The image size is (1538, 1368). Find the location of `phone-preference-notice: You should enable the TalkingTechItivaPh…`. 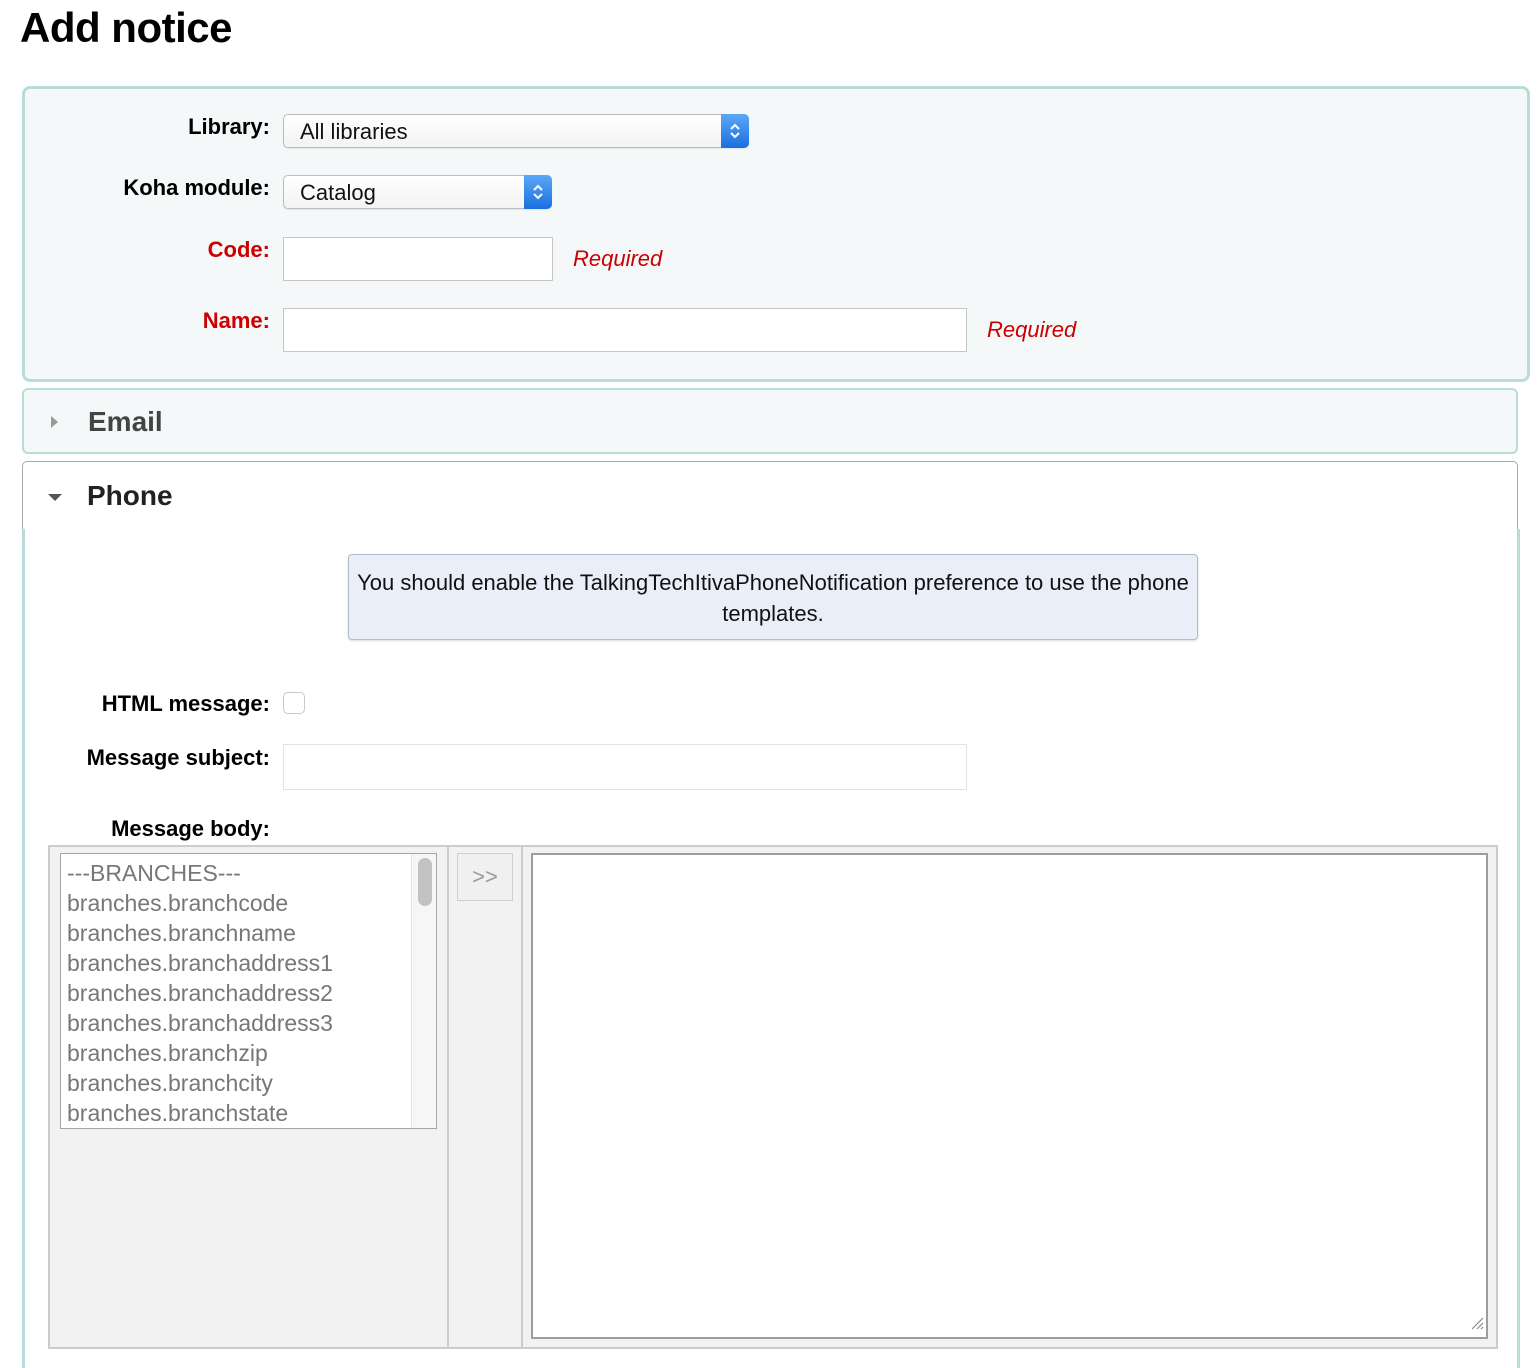

phone-preference-notice: You should enable the TalkingTechItivaPh… is located at coordinates (773, 597).